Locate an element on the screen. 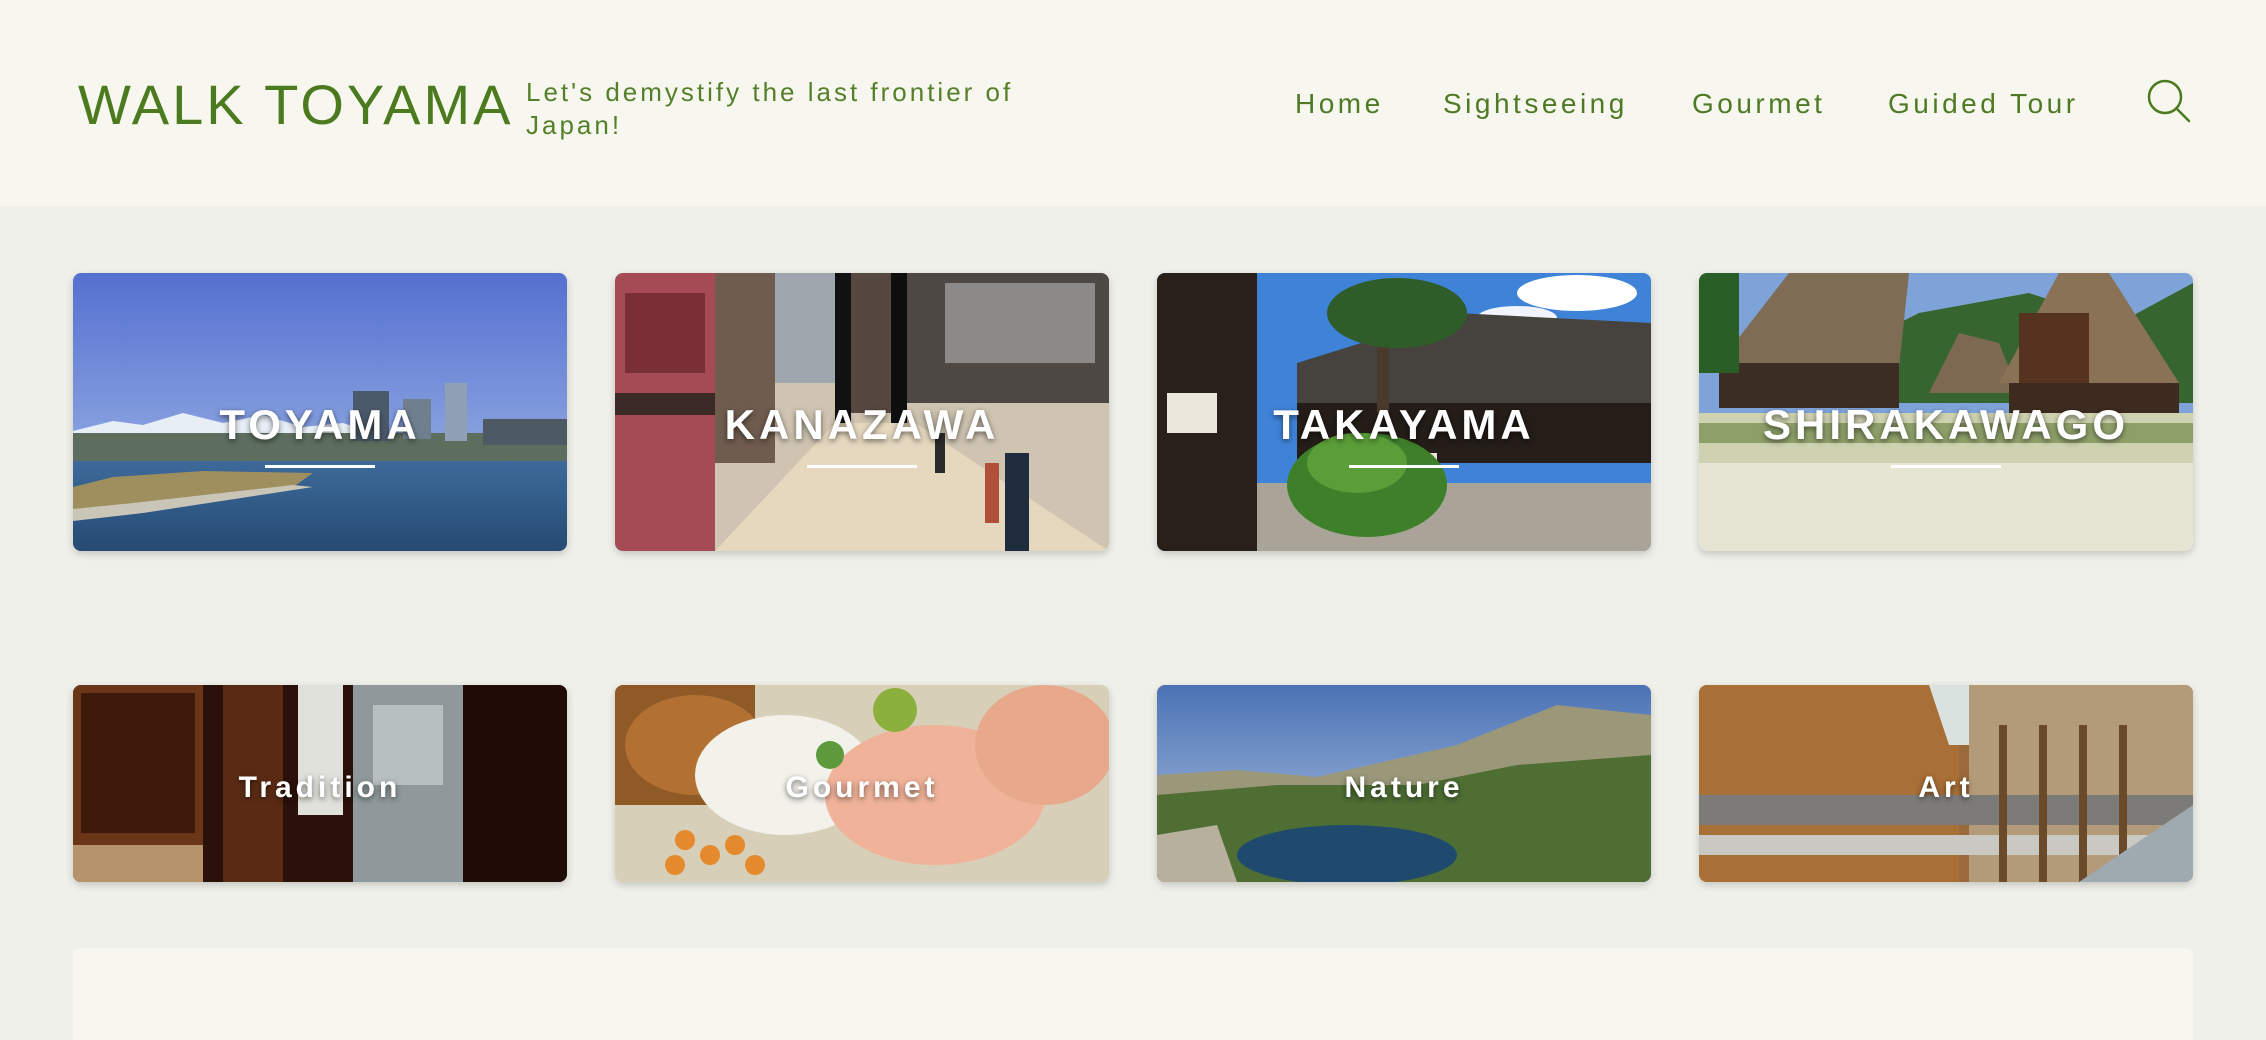 Image resolution: width=2266 pixels, height=1040 pixels. destination-card-shirakawago: SHIRAKAWAGO is located at coordinates (1946, 412).